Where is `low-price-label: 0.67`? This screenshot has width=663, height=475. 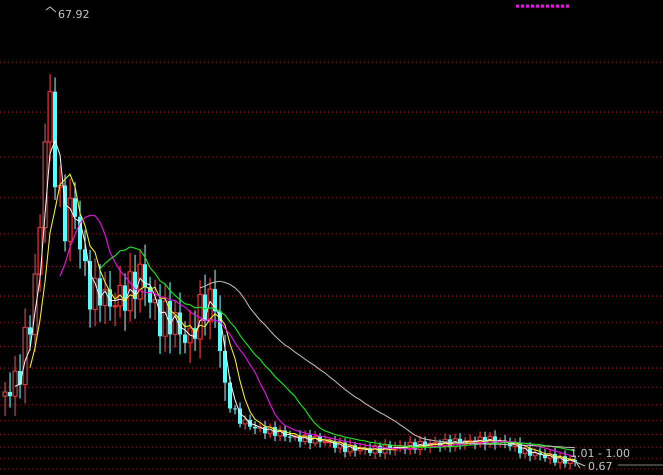 low-price-label: 0.67 is located at coordinates (600, 466).